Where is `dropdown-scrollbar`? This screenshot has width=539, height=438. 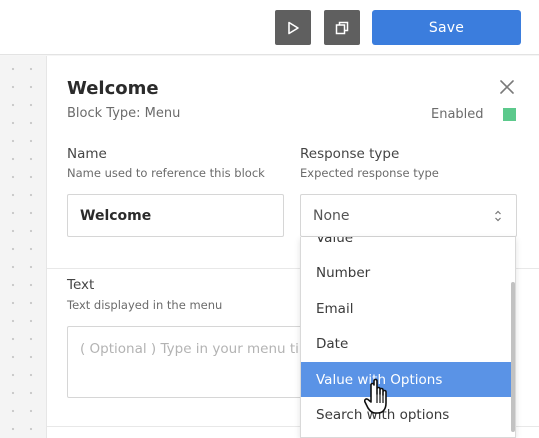
dropdown-scrollbar is located at coordinates (513, 357).